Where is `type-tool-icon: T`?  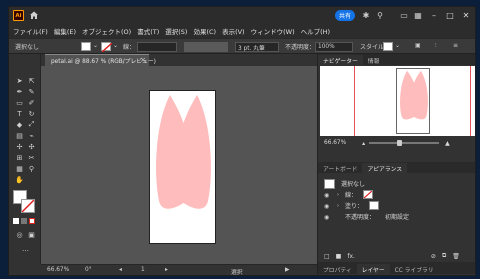
type-tool-icon: T is located at coordinates (19, 113).